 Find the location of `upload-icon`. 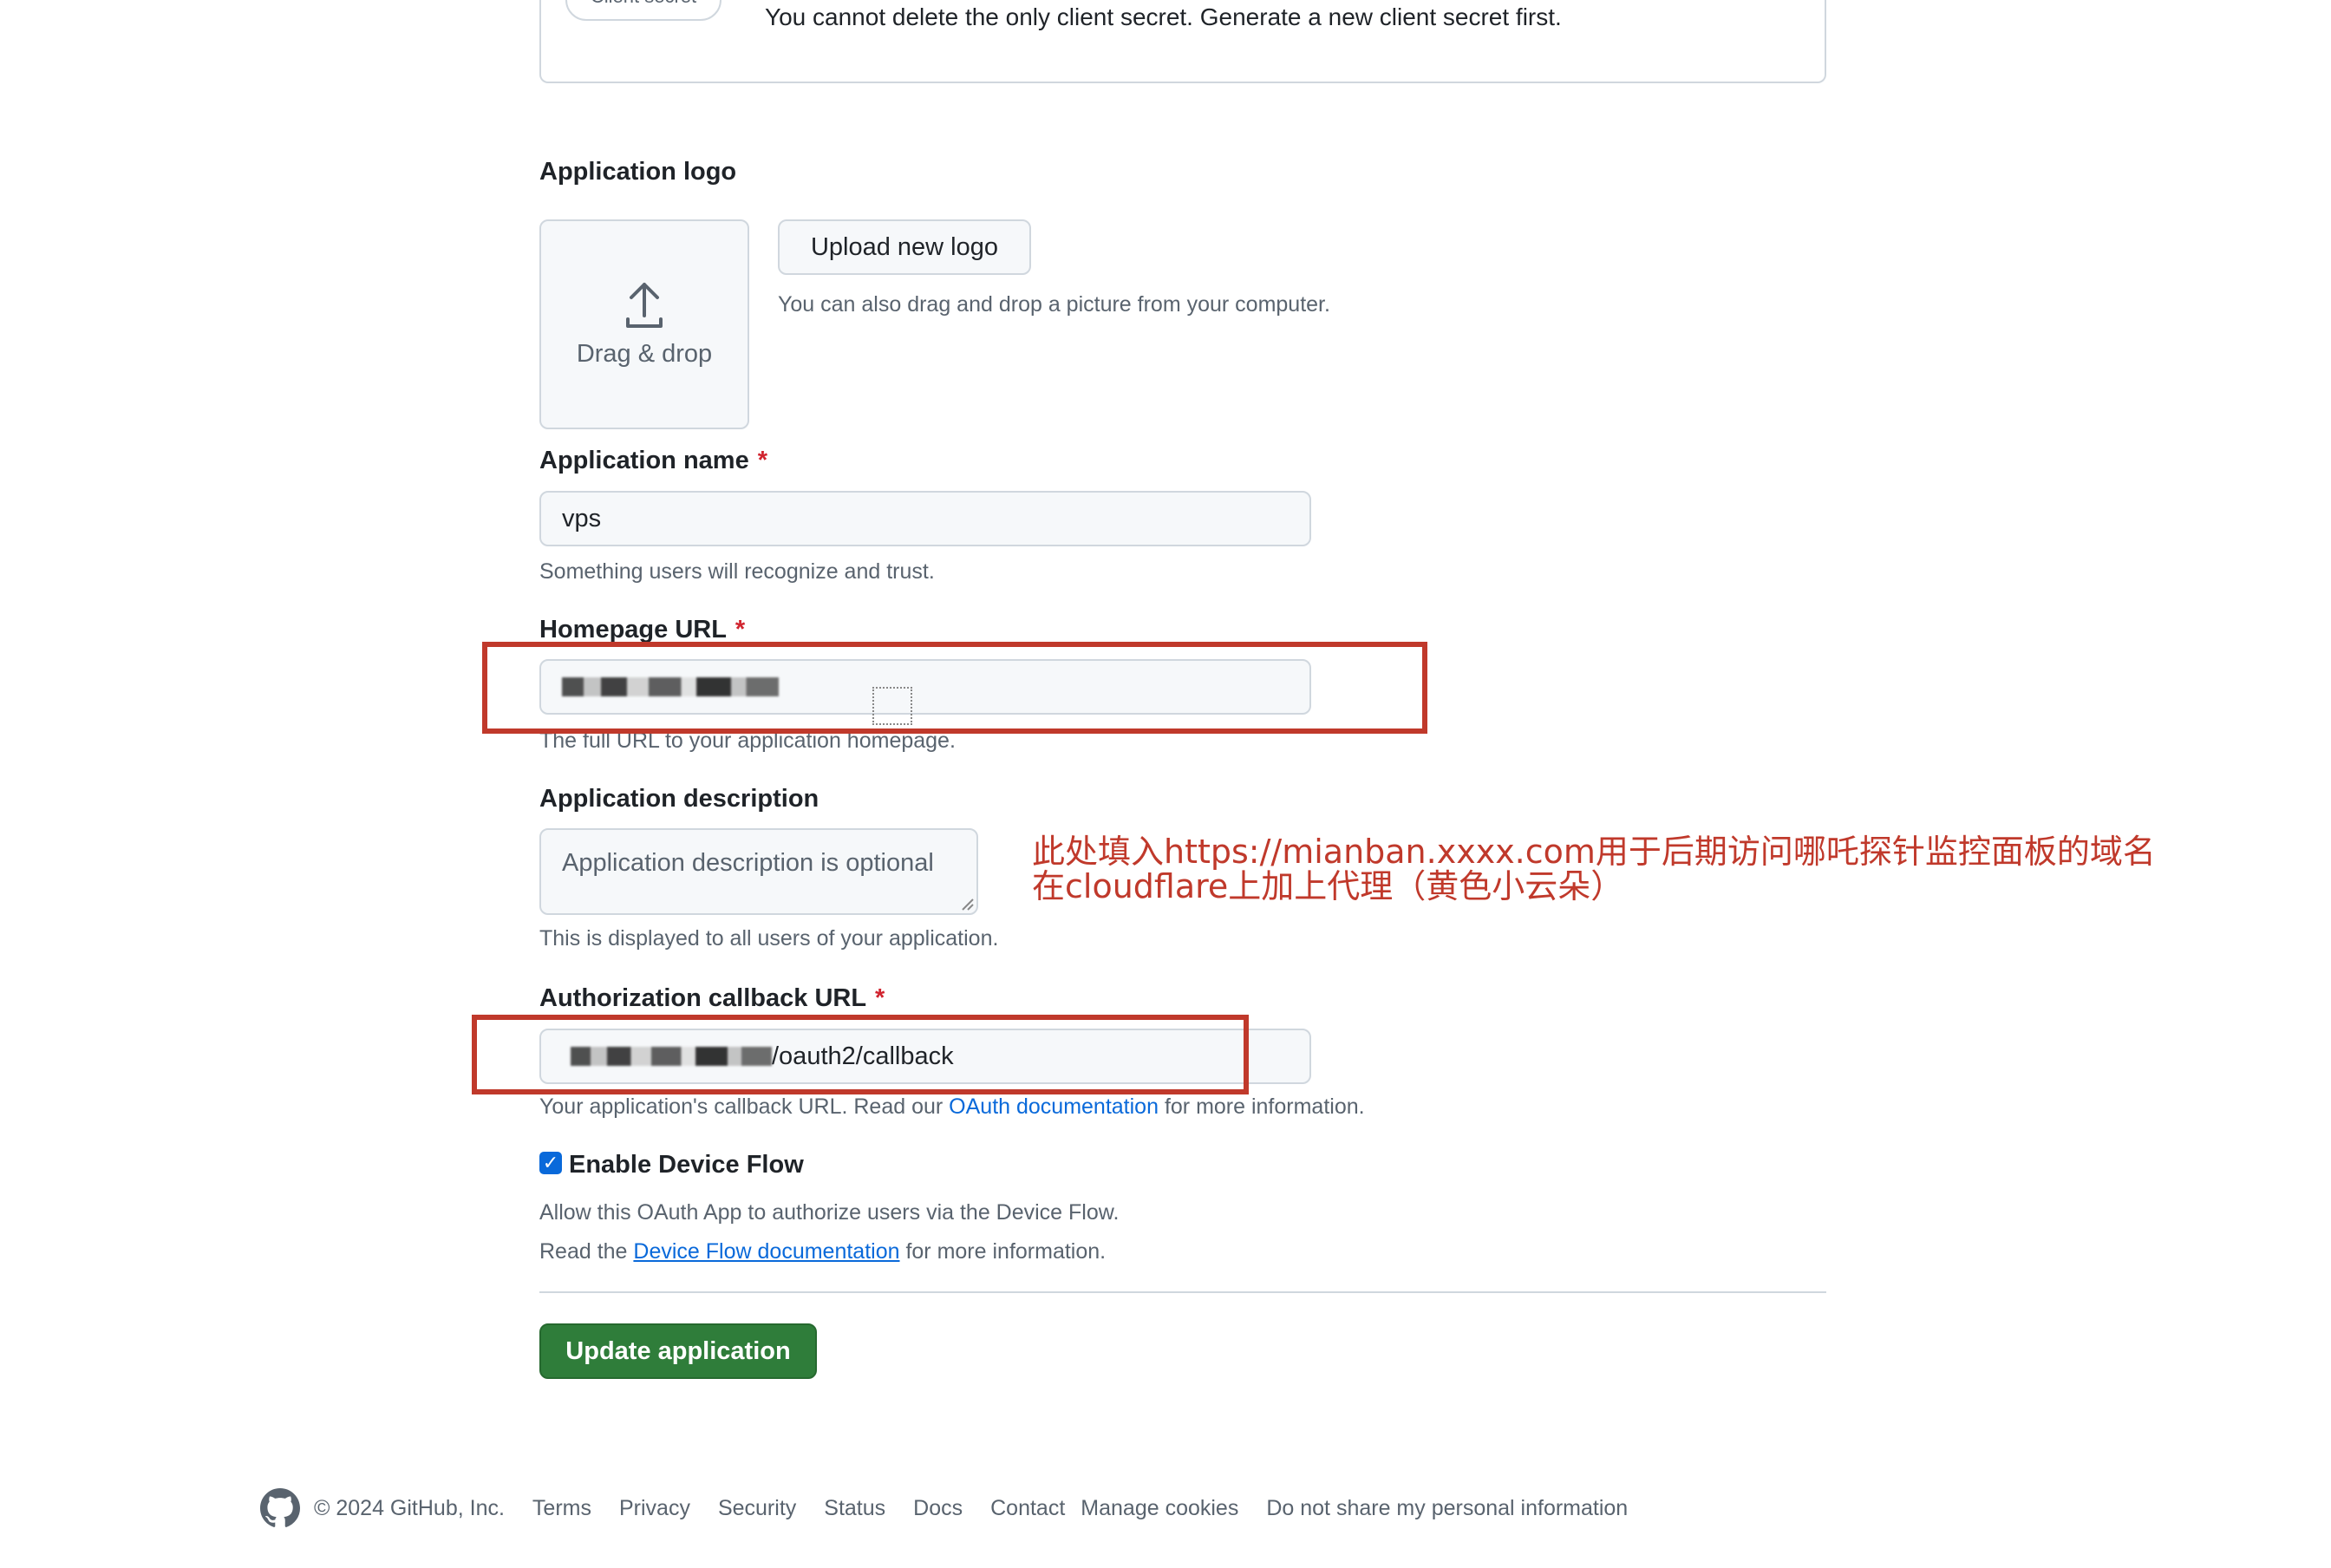

upload-icon is located at coordinates (644, 305).